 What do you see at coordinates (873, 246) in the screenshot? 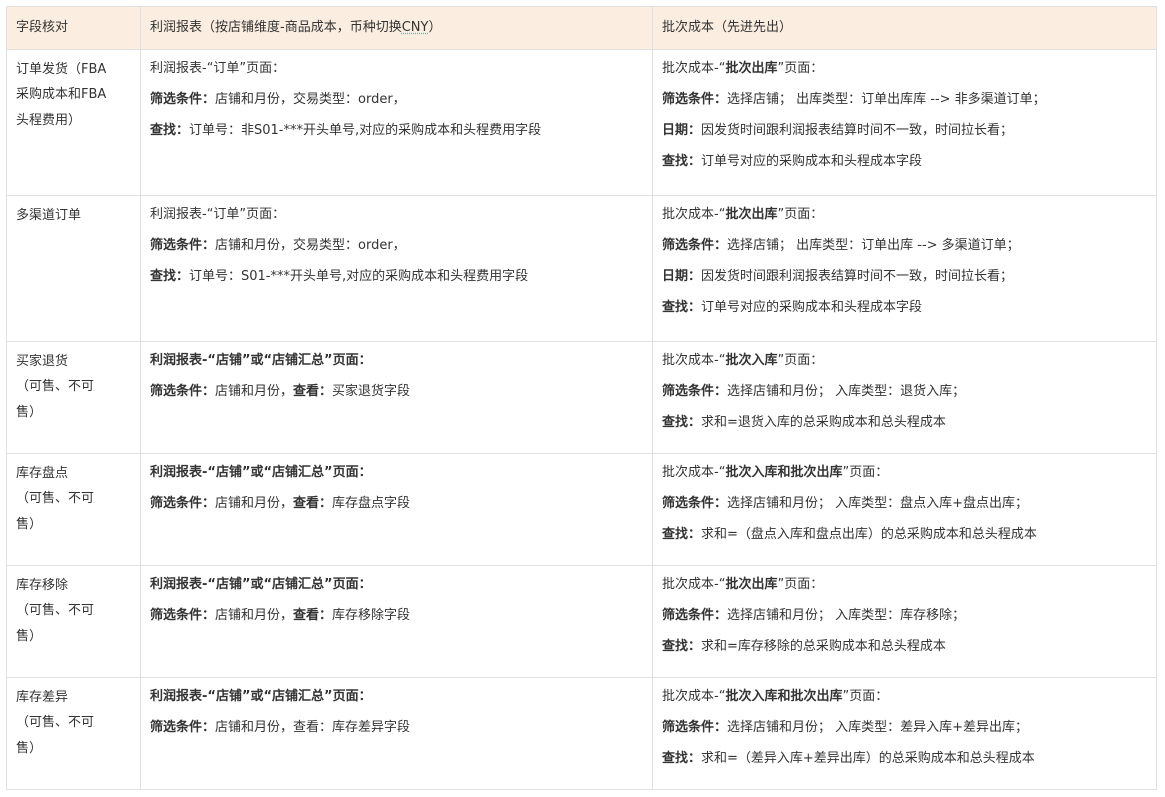
I see `filter-text: 选择店铺； 出库类型：订单出库 --> 多渠道订单；` at bounding box center [873, 246].